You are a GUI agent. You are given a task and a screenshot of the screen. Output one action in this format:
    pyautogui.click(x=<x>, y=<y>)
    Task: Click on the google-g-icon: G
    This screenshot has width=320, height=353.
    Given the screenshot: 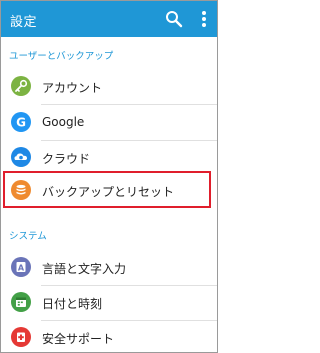 What is the action you would take?
    pyautogui.click(x=21, y=122)
    